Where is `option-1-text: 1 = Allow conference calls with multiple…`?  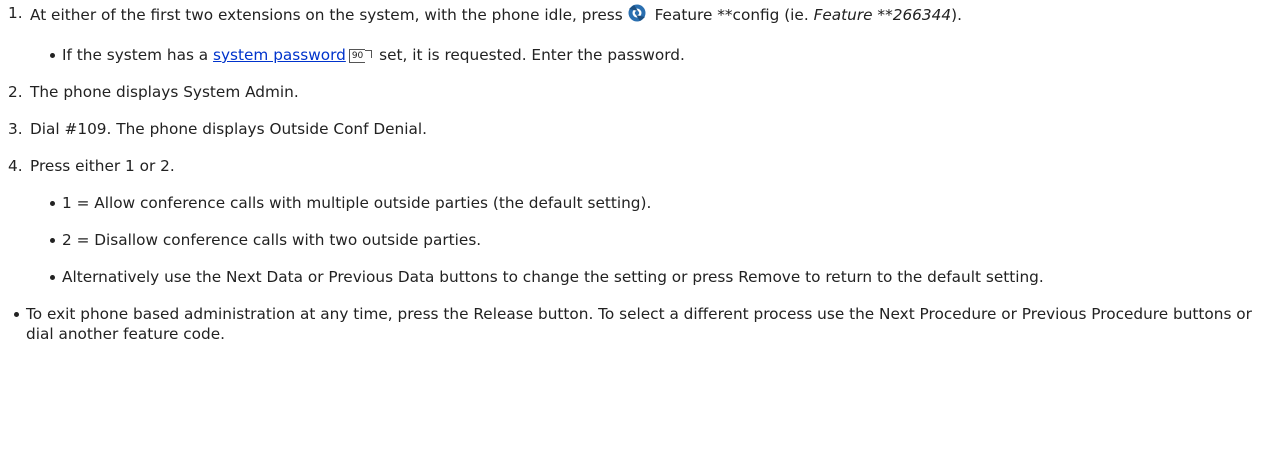 option-1-text: 1 = Allow conference calls with multiple… is located at coordinates (357, 203).